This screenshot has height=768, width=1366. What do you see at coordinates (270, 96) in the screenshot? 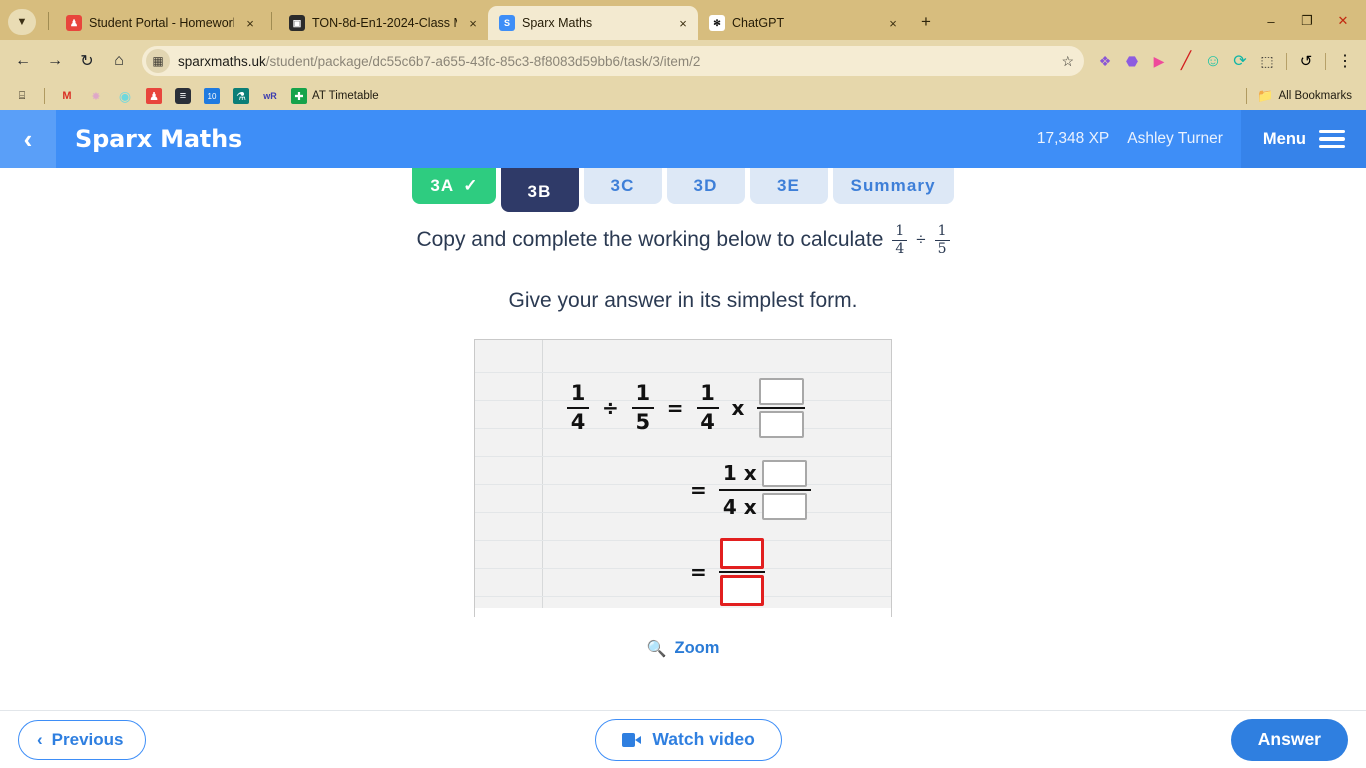
I see `bookmark-wr: wR` at bounding box center [270, 96].